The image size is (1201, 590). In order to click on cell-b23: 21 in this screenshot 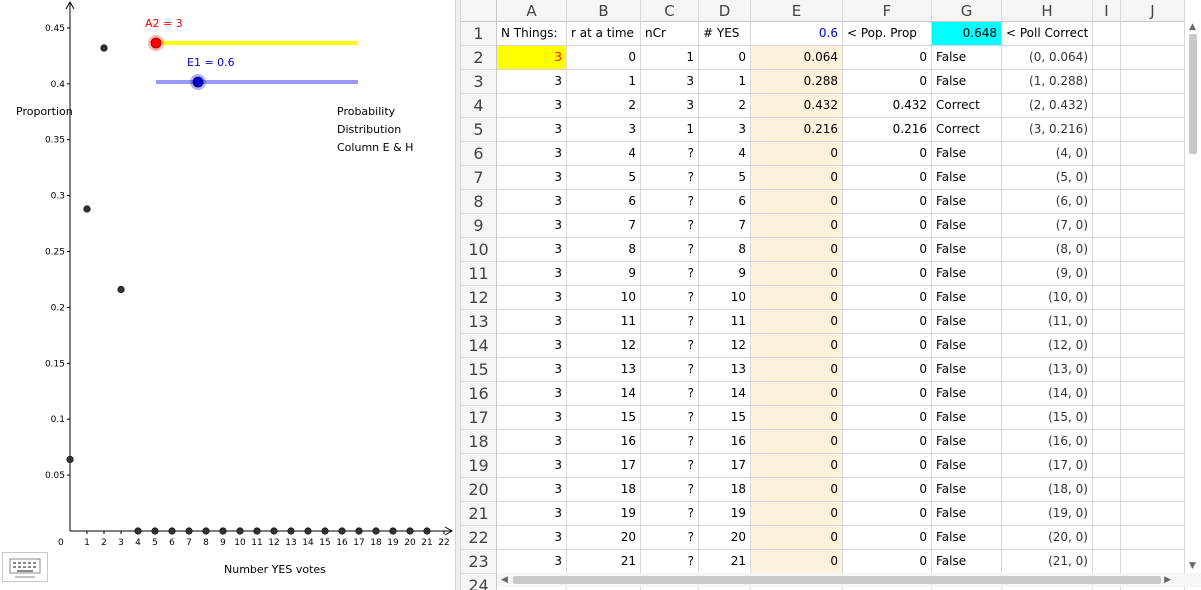, I will do `click(604, 562)`.